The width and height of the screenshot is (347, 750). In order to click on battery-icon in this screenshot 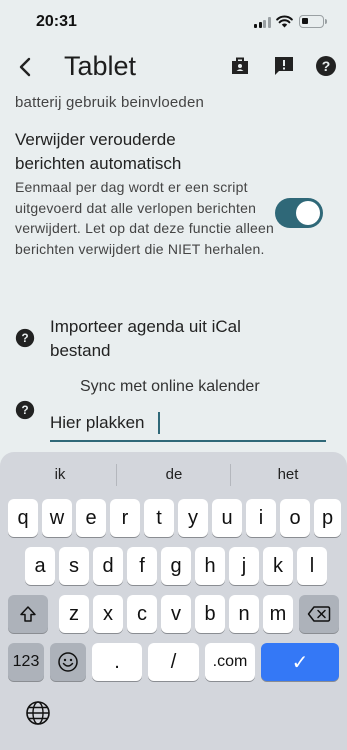, I will do `click(313, 21)`.